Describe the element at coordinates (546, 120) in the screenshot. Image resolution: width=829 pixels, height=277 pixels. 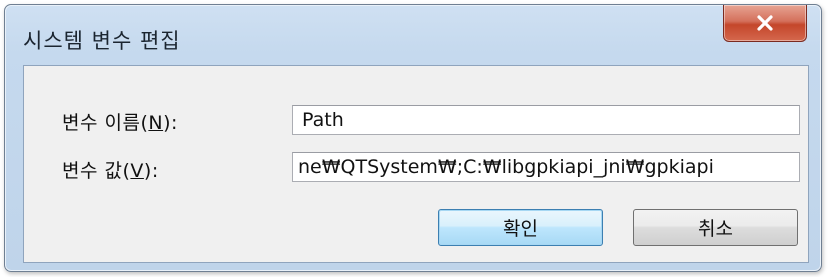
I see `variable-name-input: Path` at that location.